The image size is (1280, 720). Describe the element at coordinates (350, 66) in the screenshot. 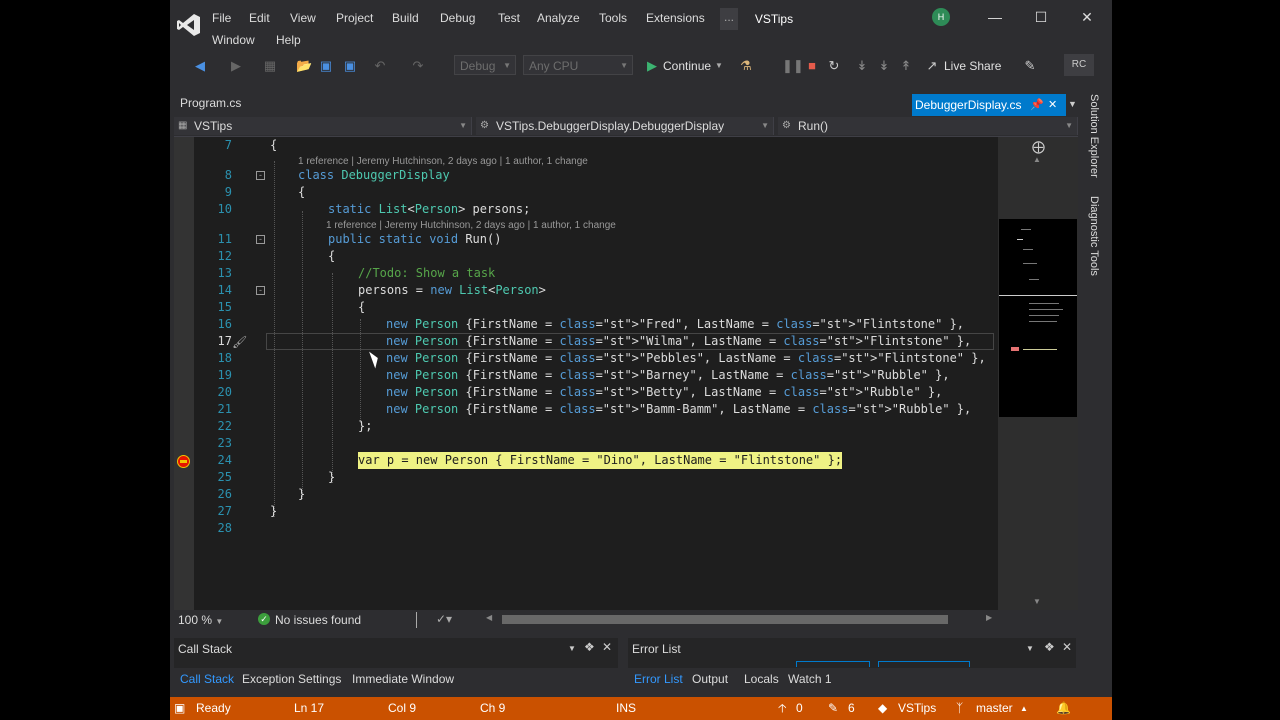

I see `save-all-icon: ▣` at that location.